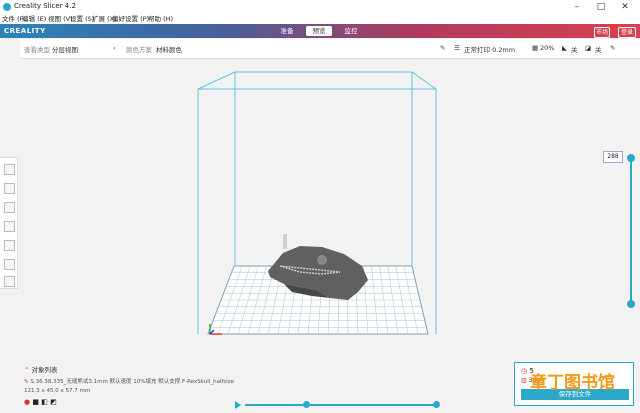  I want to click on header-bar: CREALITY 准备 预览 监控 市场 登录, so click(320, 31).